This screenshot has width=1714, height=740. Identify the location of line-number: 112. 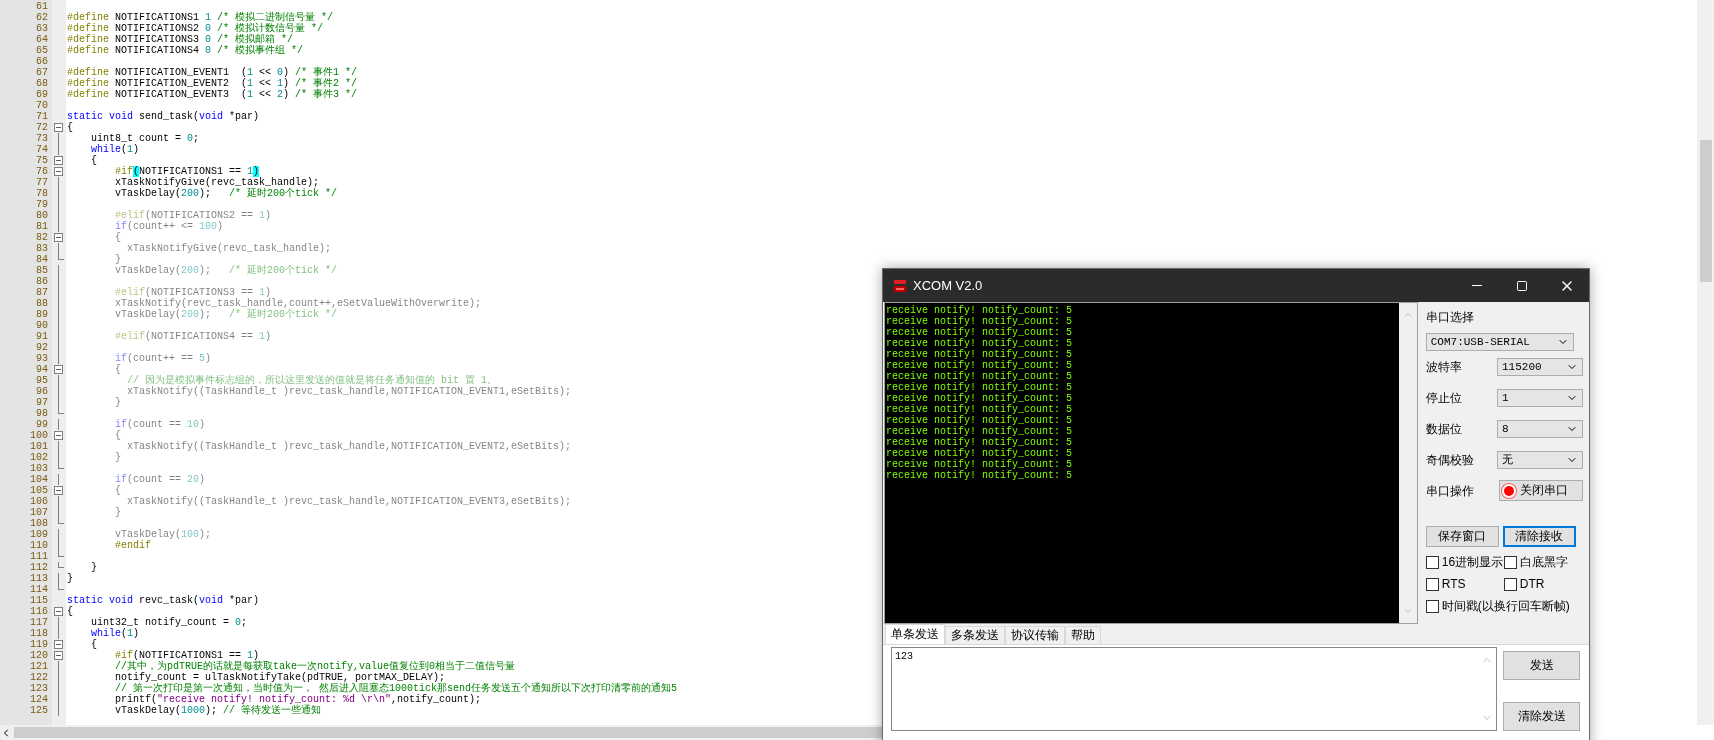
(39, 567).